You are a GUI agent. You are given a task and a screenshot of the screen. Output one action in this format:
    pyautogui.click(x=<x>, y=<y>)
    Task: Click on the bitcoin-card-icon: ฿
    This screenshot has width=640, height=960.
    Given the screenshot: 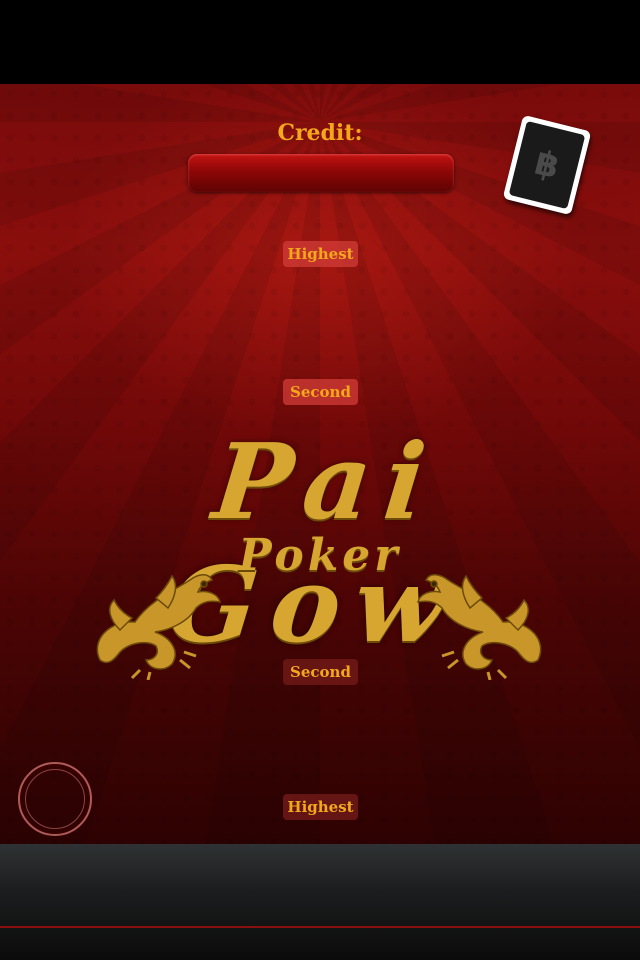 What is the action you would take?
    pyautogui.click(x=547, y=165)
    